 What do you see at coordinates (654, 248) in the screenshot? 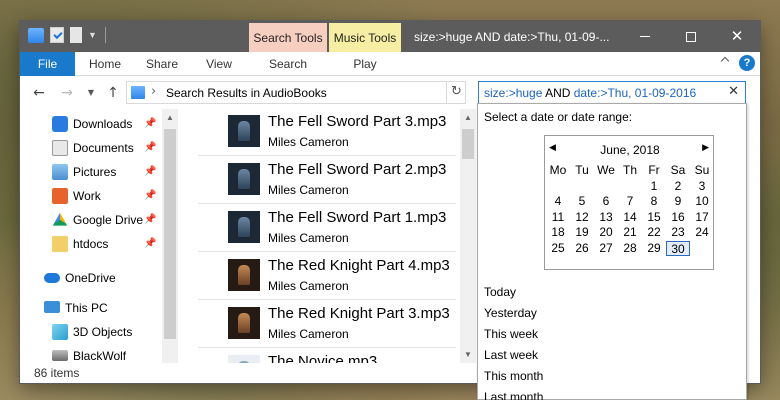
I see `calendar-day: 29` at bounding box center [654, 248].